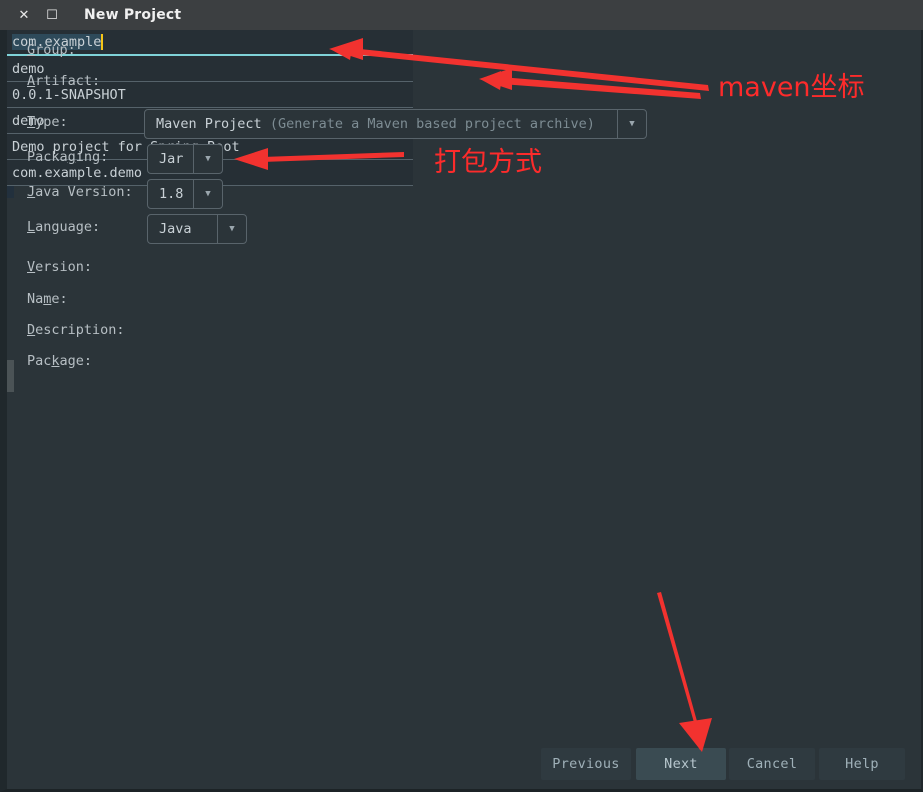  Describe the element at coordinates (791, 87) in the screenshot. I see `annotation-label-maven-coordinates: maven坐标` at that location.